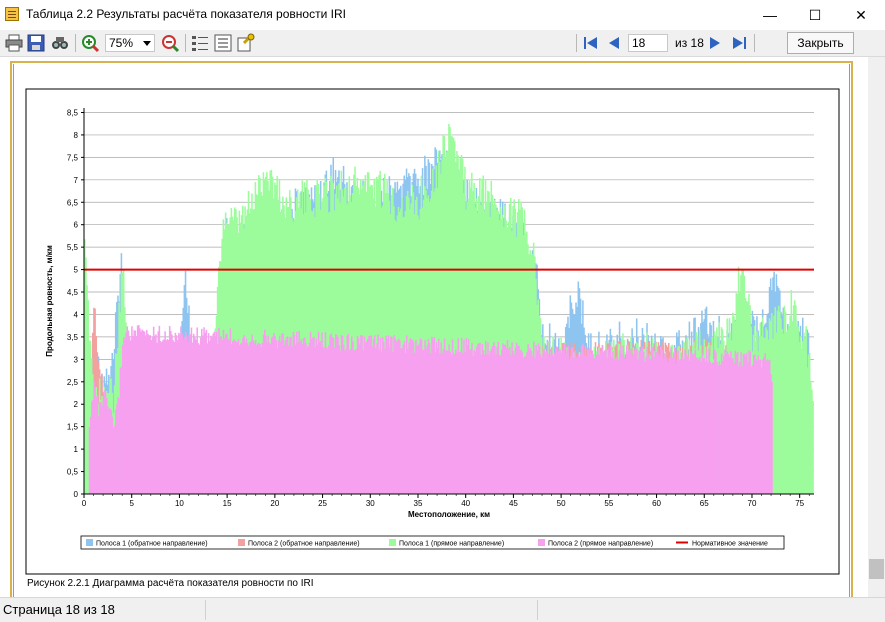 Image resolution: width=885 pixels, height=622 pixels. Describe the element at coordinates (876, 569) in the screenshot. I see `scrollbar-thumb` at that location.